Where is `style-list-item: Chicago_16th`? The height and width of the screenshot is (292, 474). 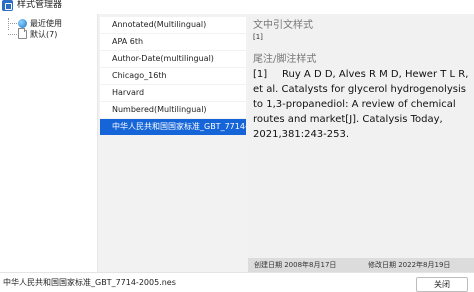
style-list-item: Chicago_16th is located at coordinates (173, 76).